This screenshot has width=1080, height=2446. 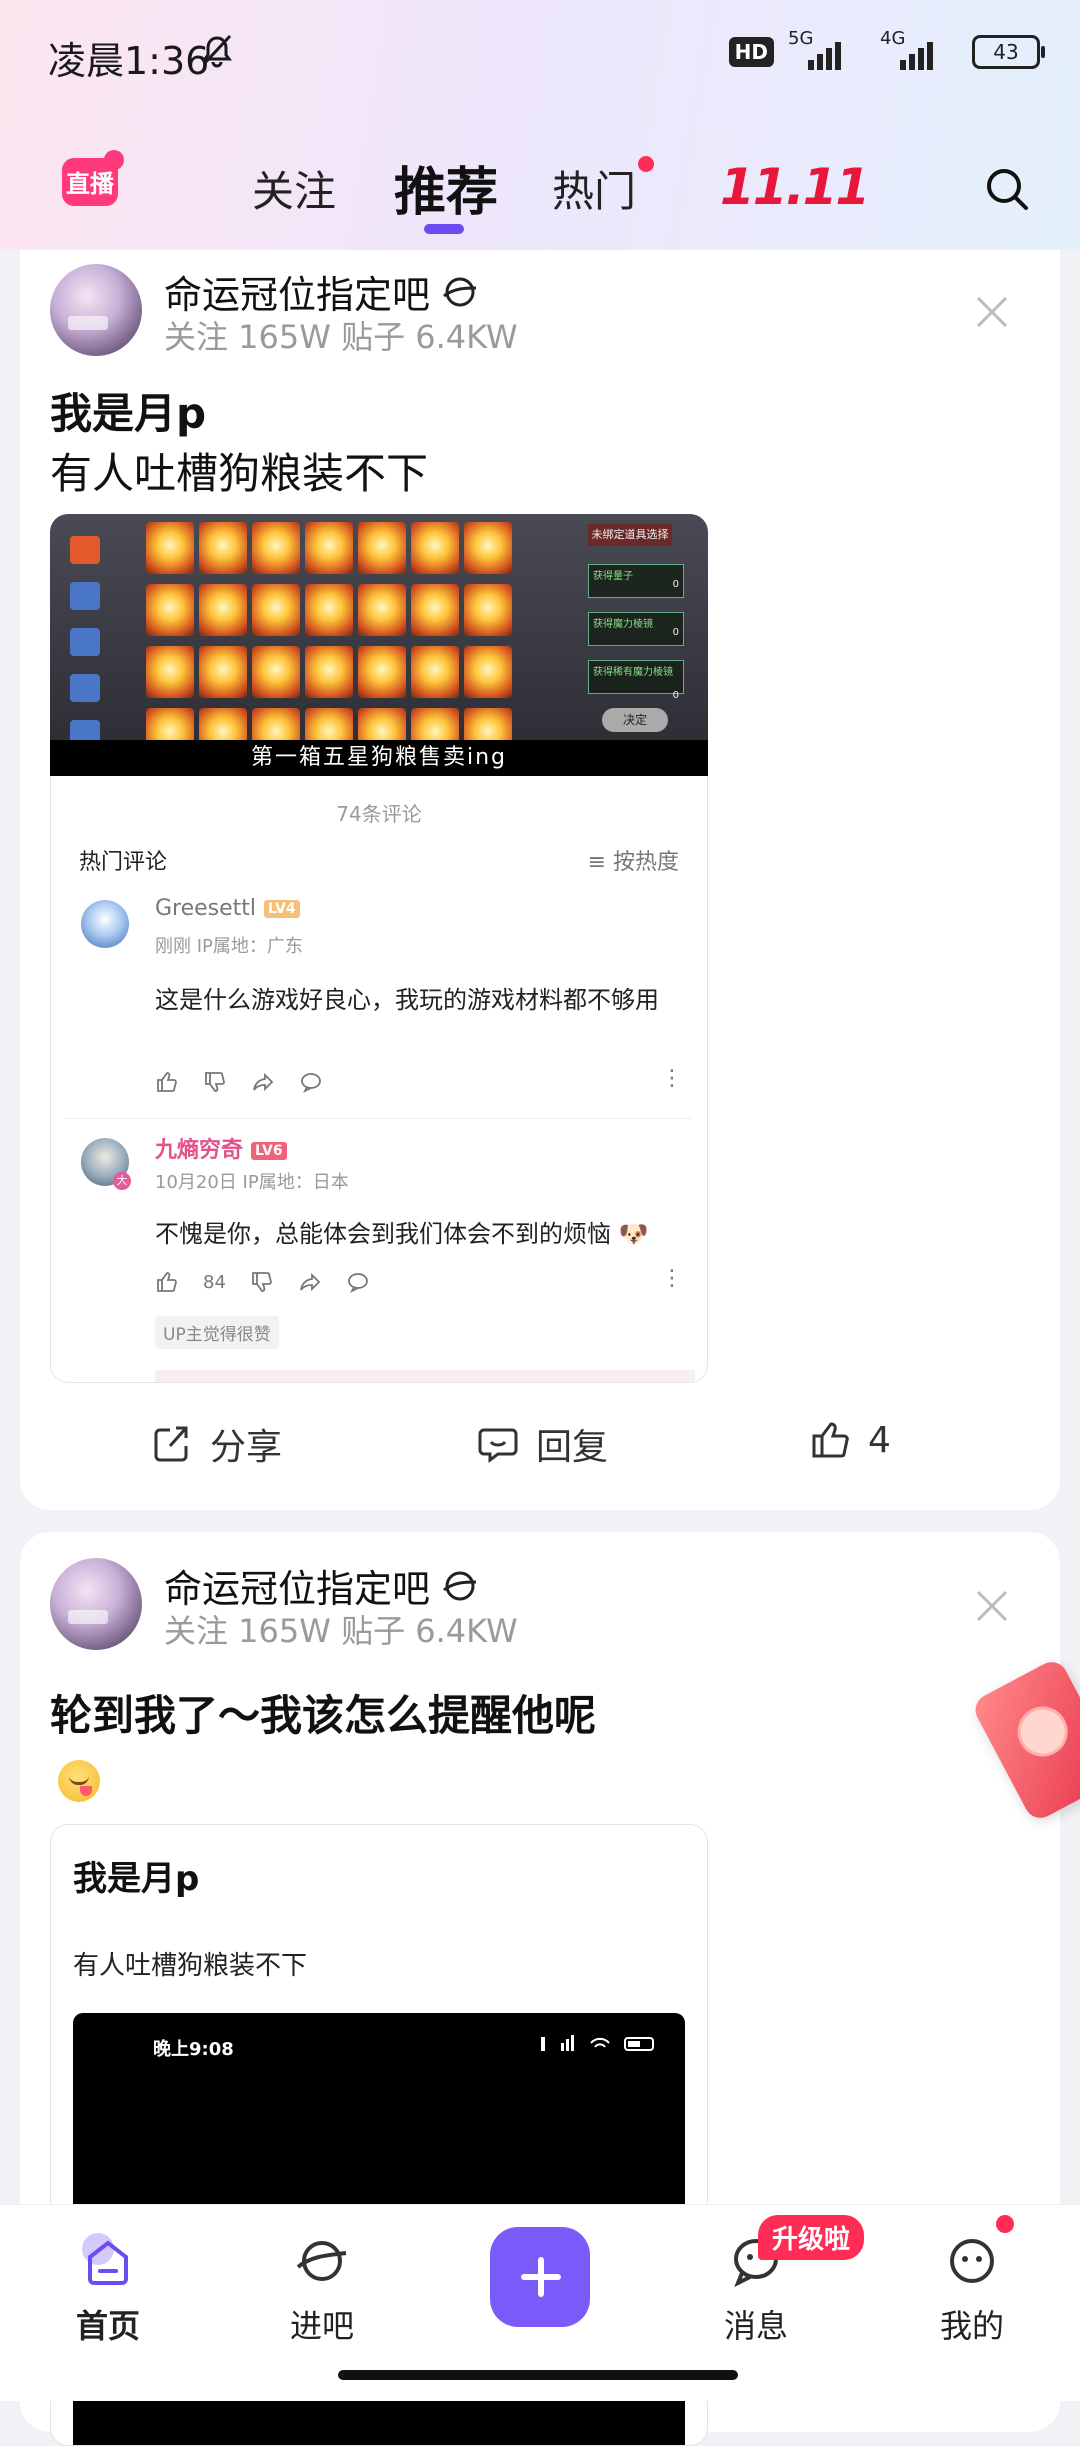 I want to click on game-panel-header: 未绑定道具选择, so click(x=630, y=535).